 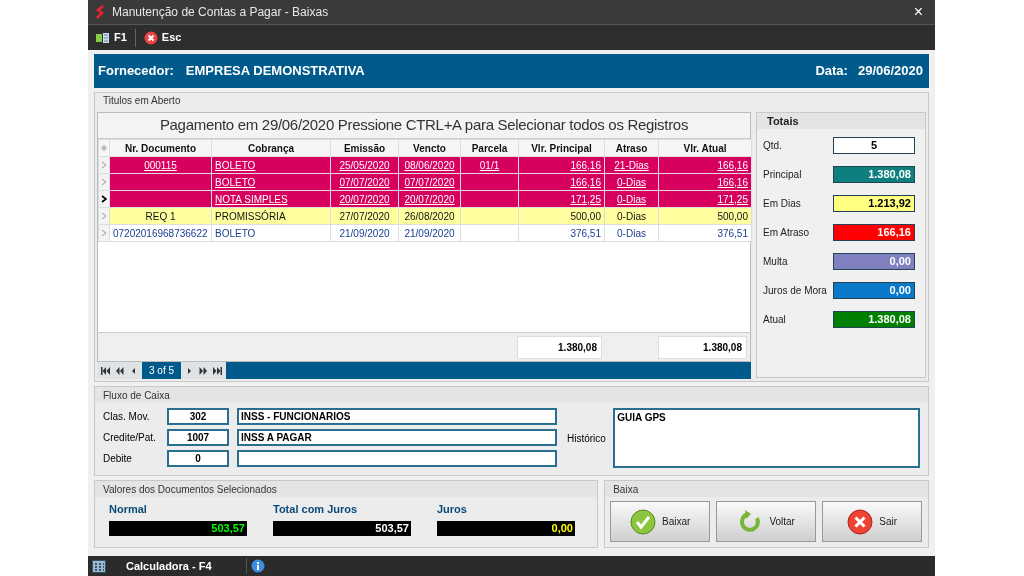 I want to click on table-cell: 01/1, so click(x=489, y=165).